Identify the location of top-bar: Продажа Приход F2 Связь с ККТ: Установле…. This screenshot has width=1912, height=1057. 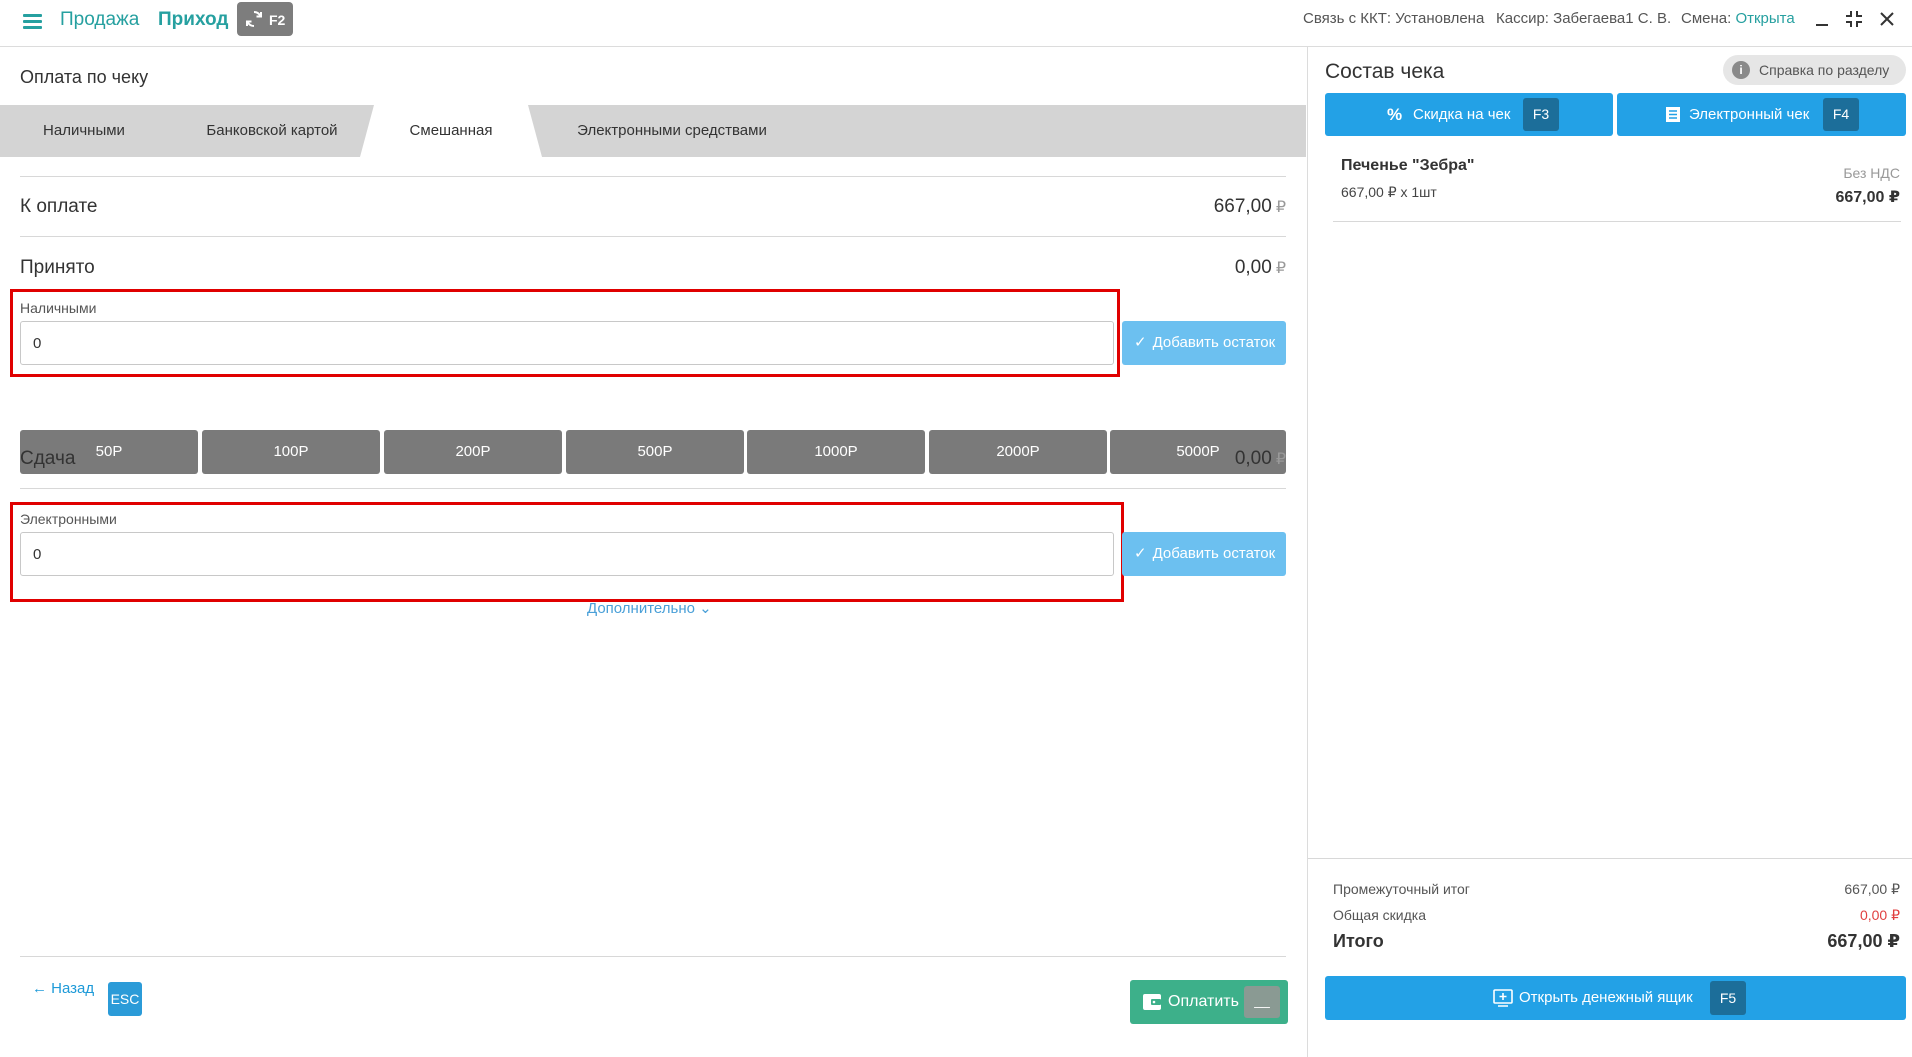
(956, 23).